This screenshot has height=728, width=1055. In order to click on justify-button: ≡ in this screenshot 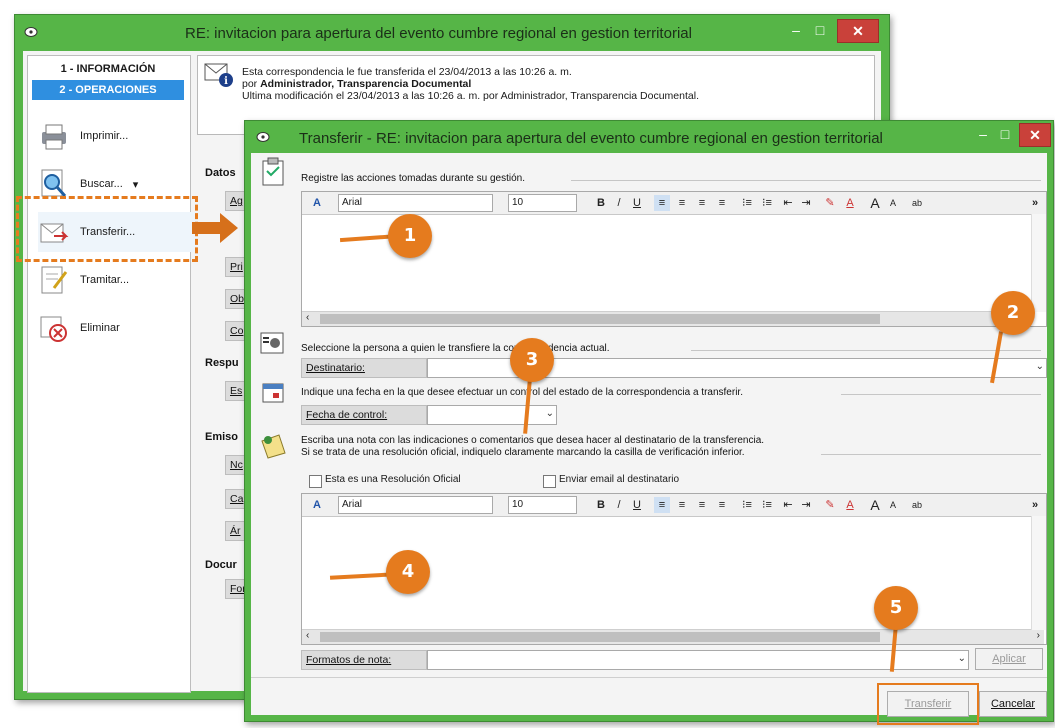, I will do `click(722, 203)`.